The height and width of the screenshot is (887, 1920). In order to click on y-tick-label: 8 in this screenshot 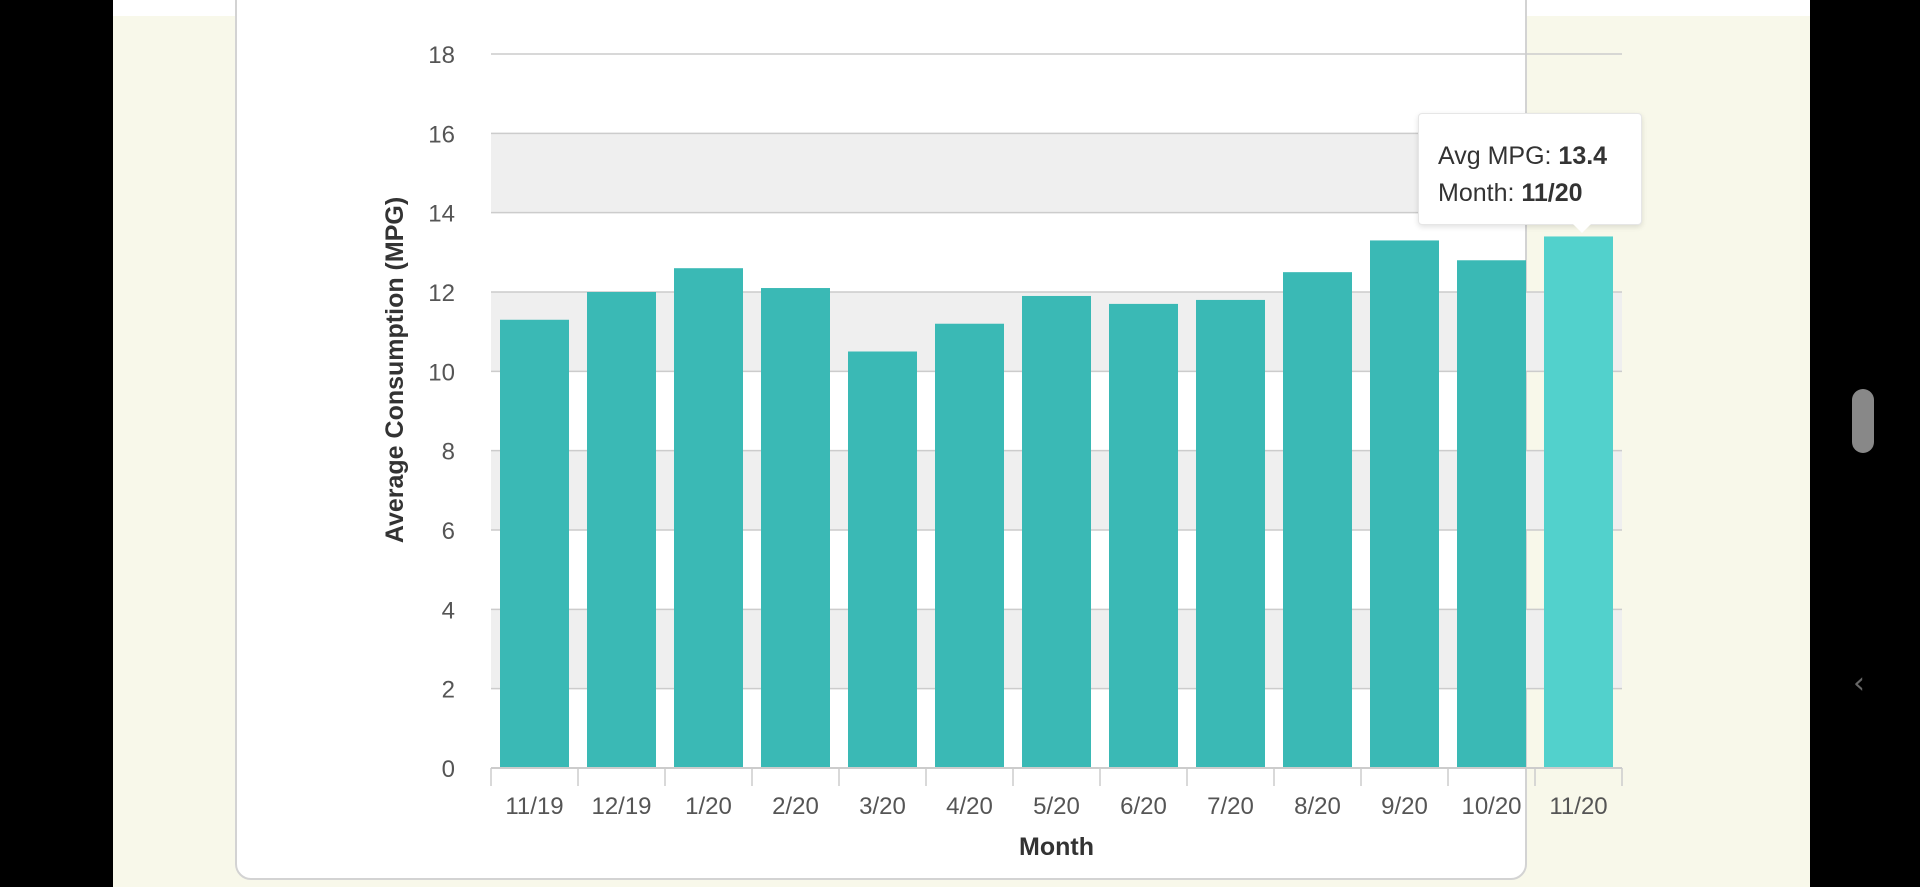, I will do `click(448, 452)`.